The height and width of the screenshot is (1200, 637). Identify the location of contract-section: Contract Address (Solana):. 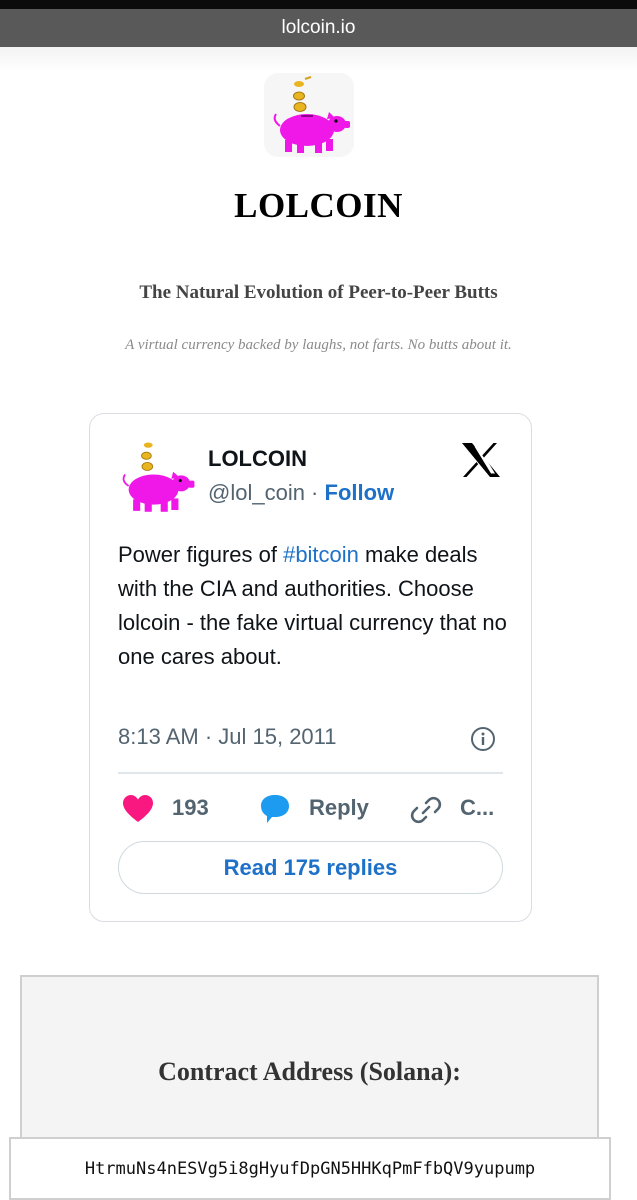
(309, 1060).